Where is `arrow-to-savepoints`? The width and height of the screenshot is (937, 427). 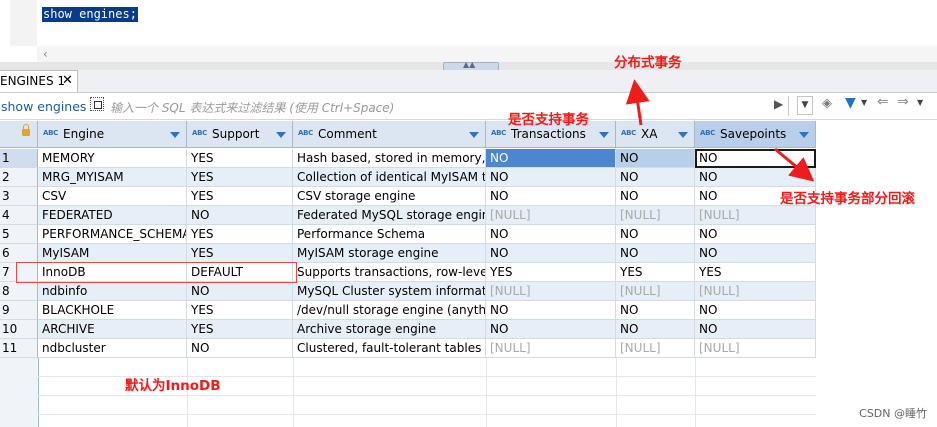
arrow-to-savepoints is located at coordinates (794, 164).